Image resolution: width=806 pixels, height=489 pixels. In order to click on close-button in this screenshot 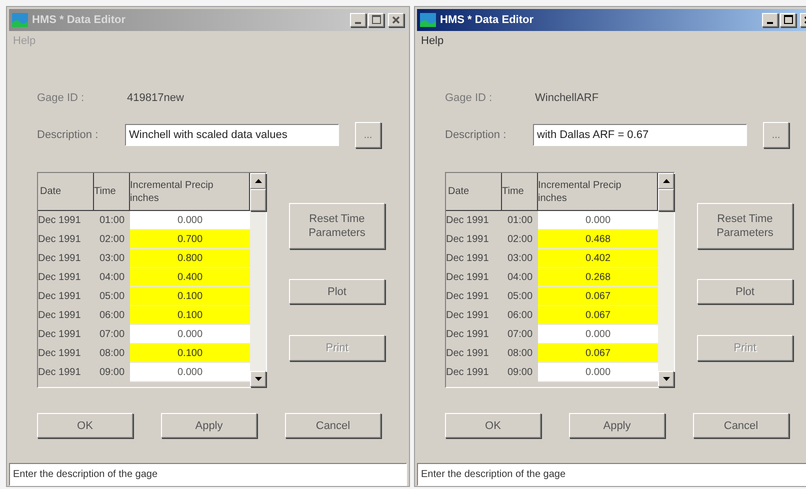, I will do `click(396, 19)`.